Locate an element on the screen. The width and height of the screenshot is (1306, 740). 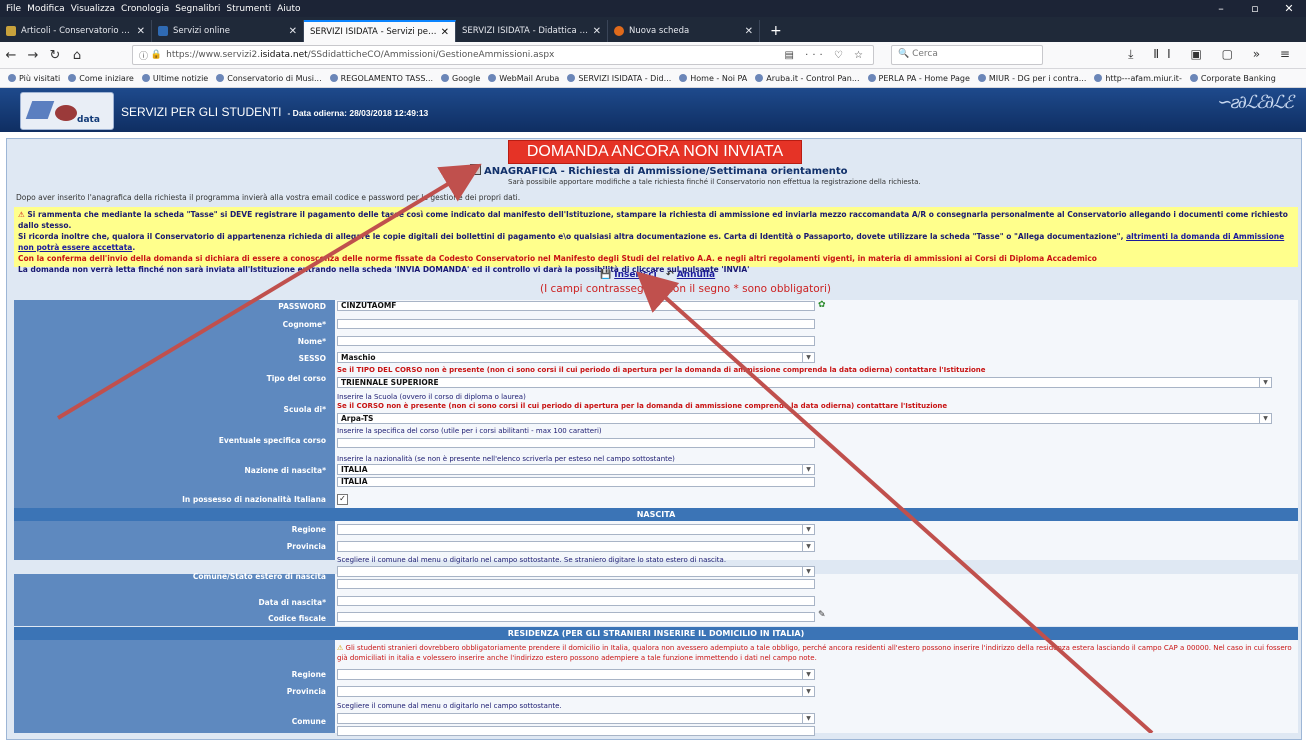
bookmark-item: Più visitati is located at coordinates (34, 78).